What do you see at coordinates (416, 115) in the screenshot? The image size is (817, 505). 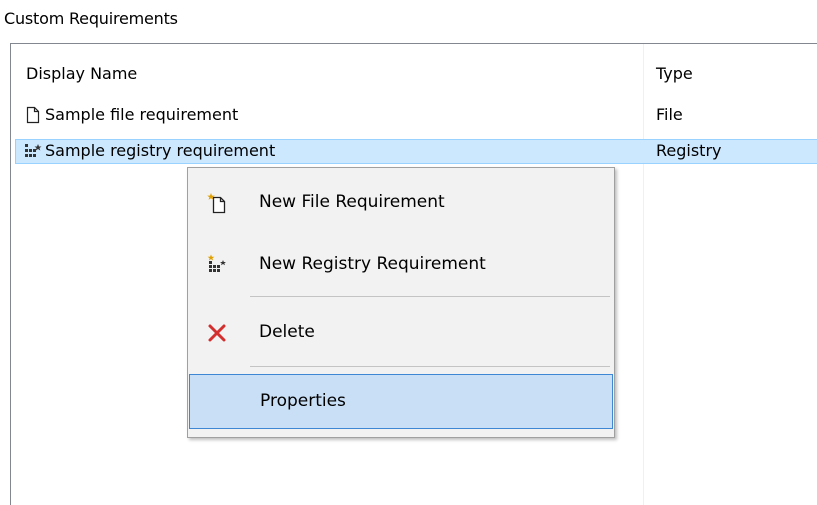 I see `list-item: Sample file requirement File` at bounding box center [416, 115].